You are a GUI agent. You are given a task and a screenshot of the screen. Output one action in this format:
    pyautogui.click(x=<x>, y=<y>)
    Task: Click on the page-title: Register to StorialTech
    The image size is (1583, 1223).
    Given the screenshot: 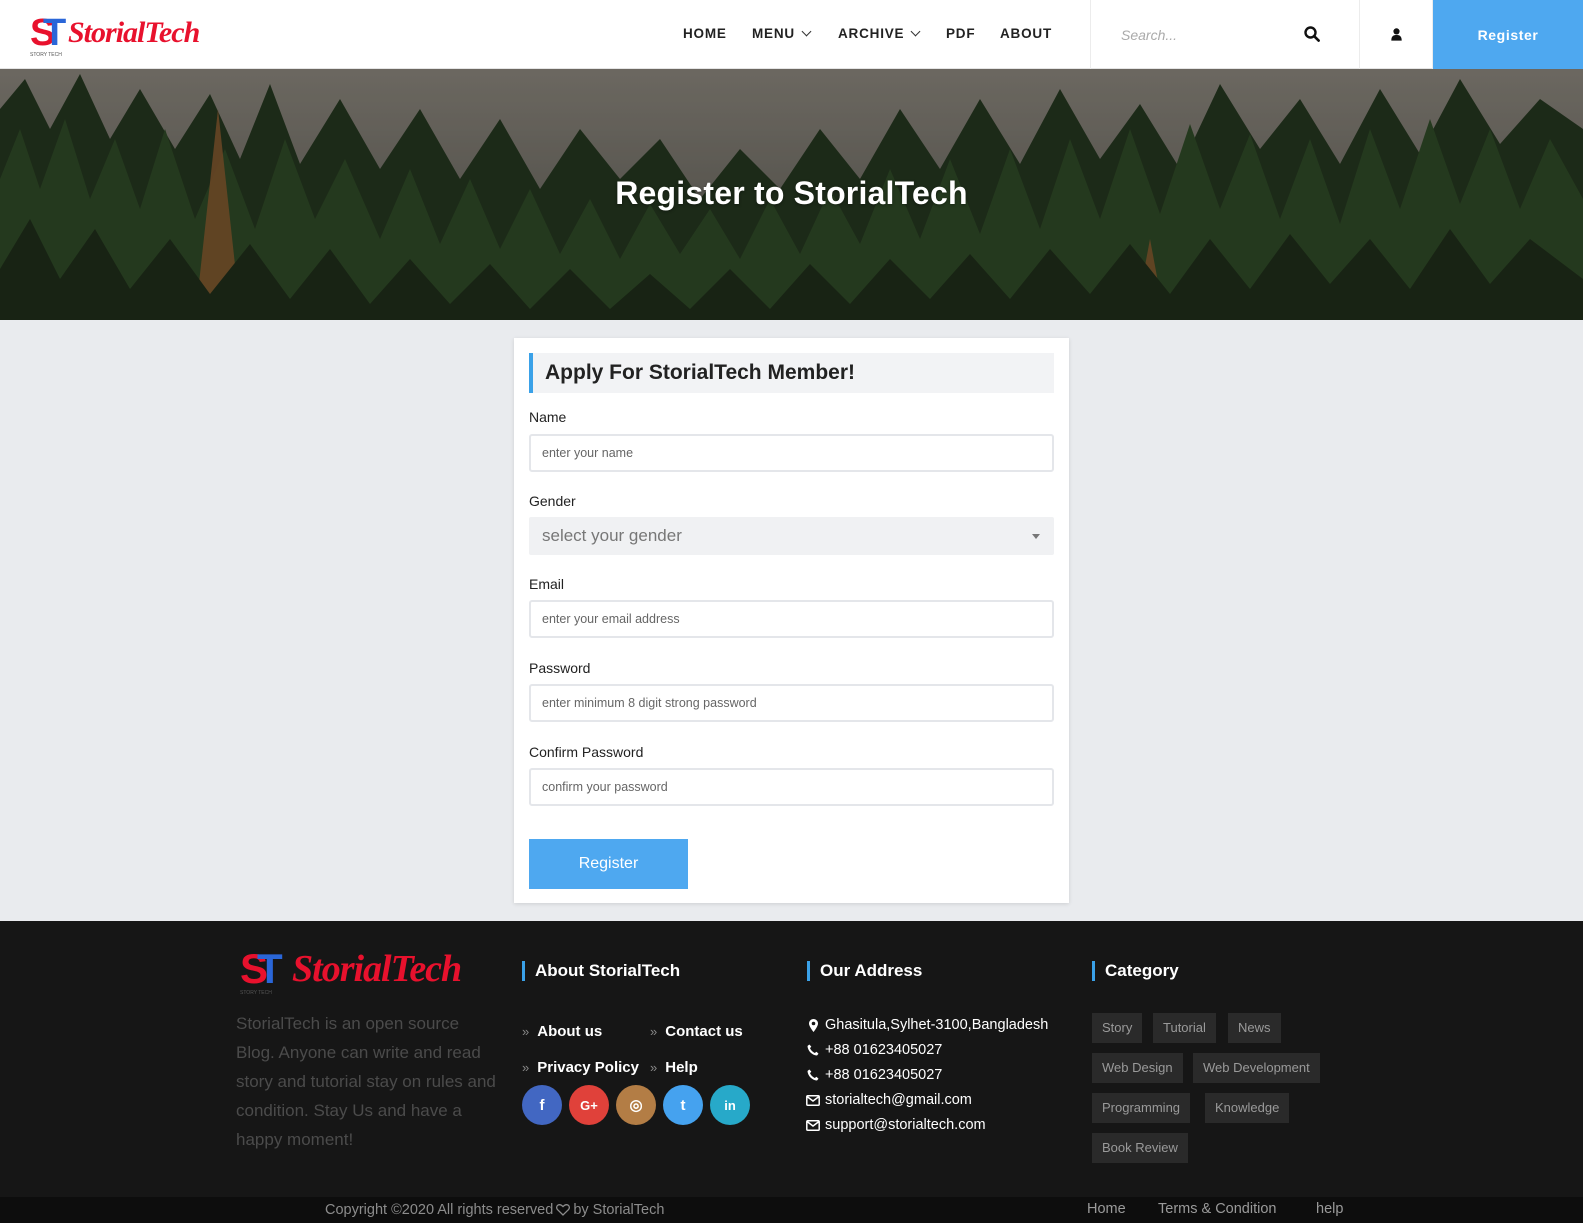 What is the action you would take?
    pyautogui.click(x=791, y=193)
    